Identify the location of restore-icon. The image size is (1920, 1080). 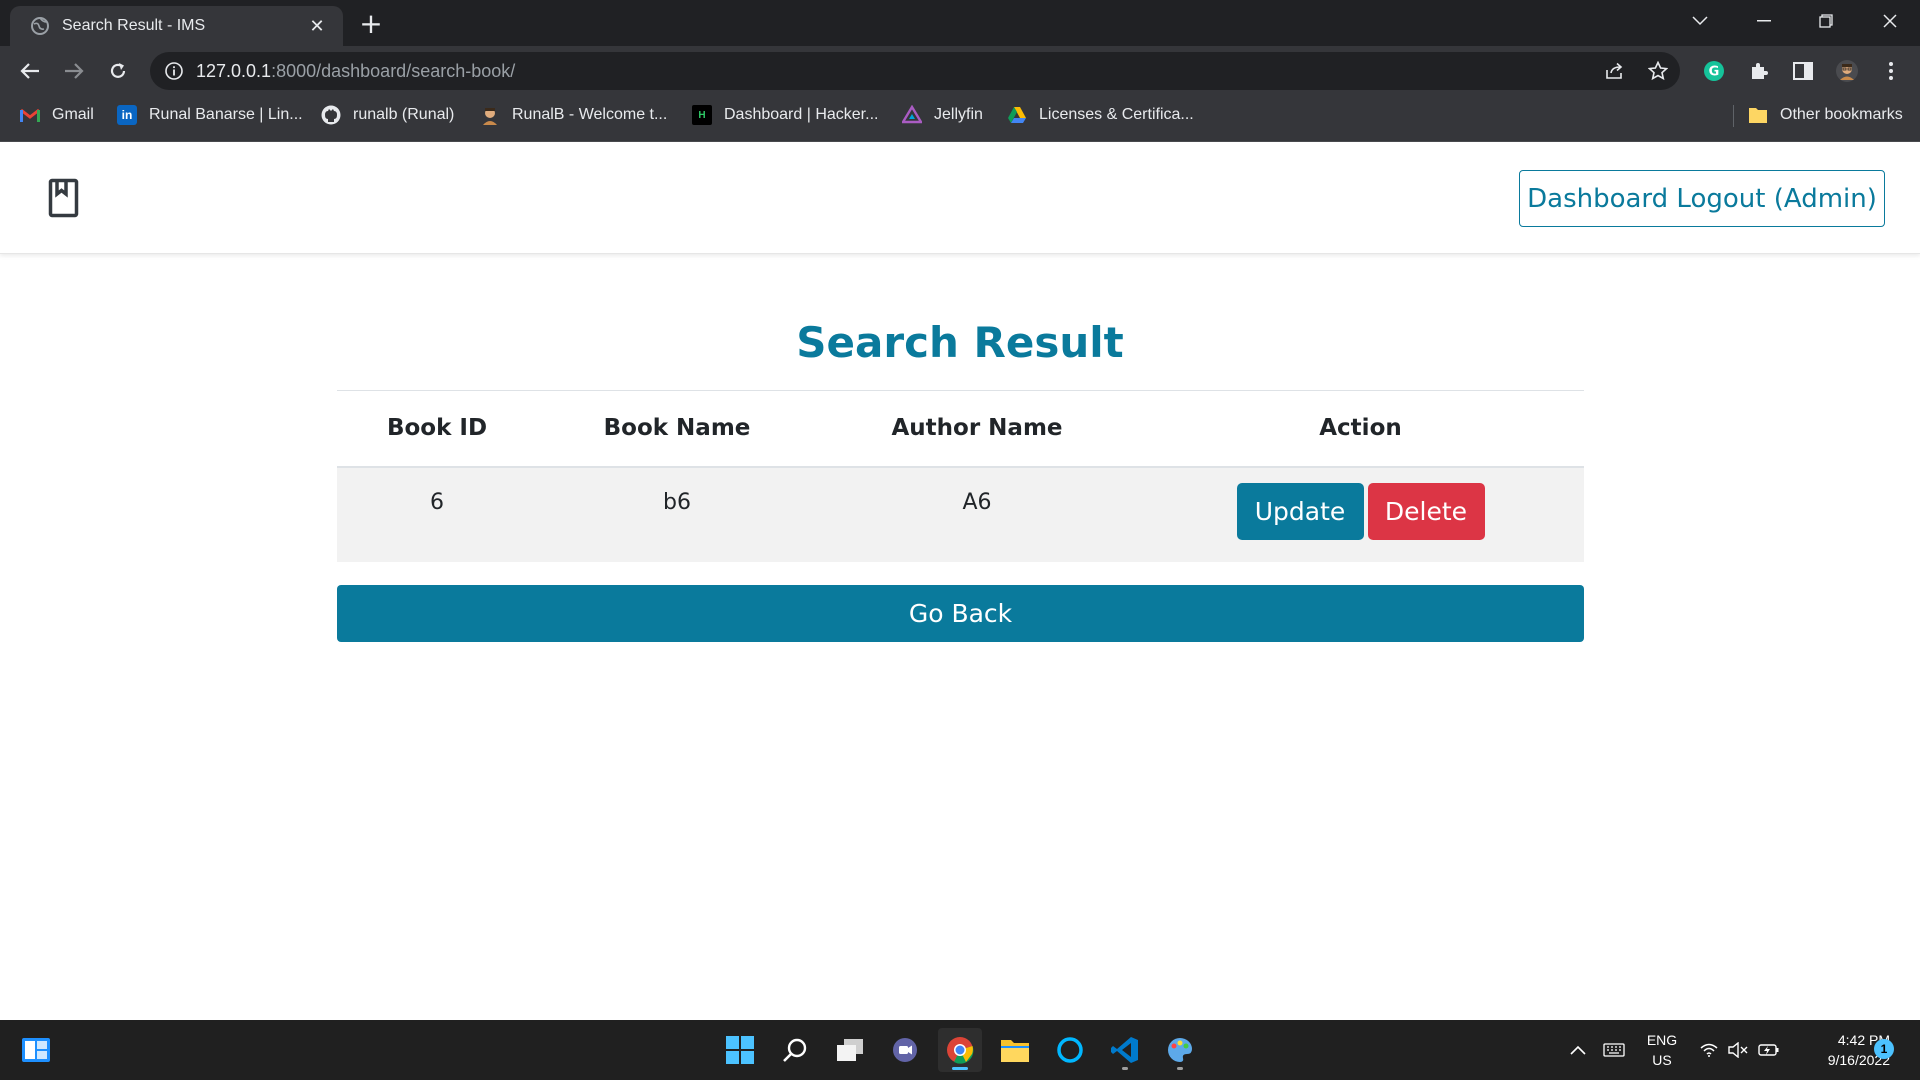
(1826, 21).